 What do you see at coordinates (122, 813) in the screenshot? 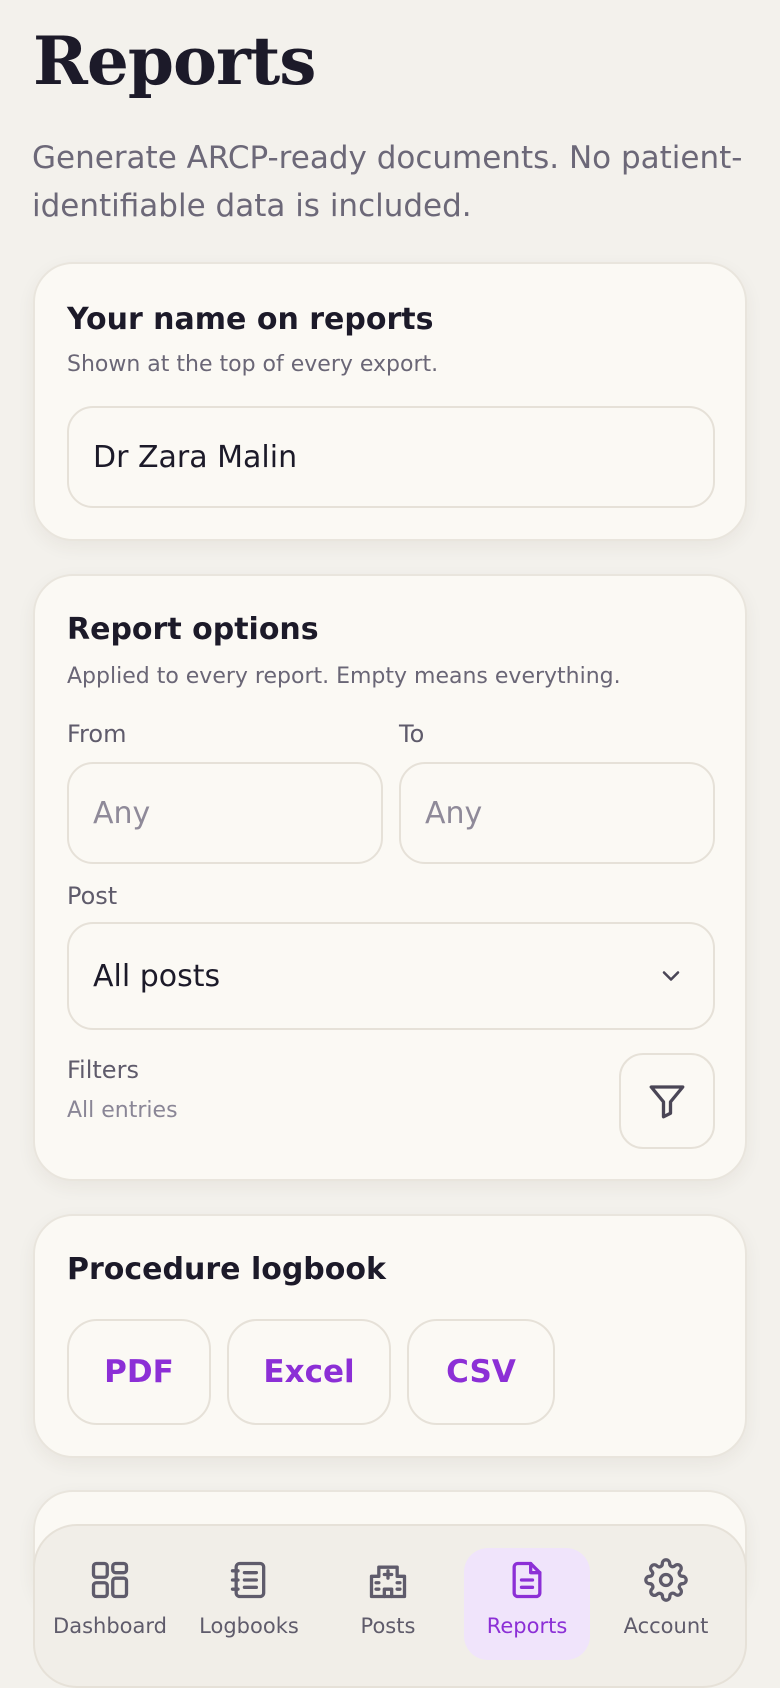
I see `from-date-value: Any` at bounding box center [122, 813].